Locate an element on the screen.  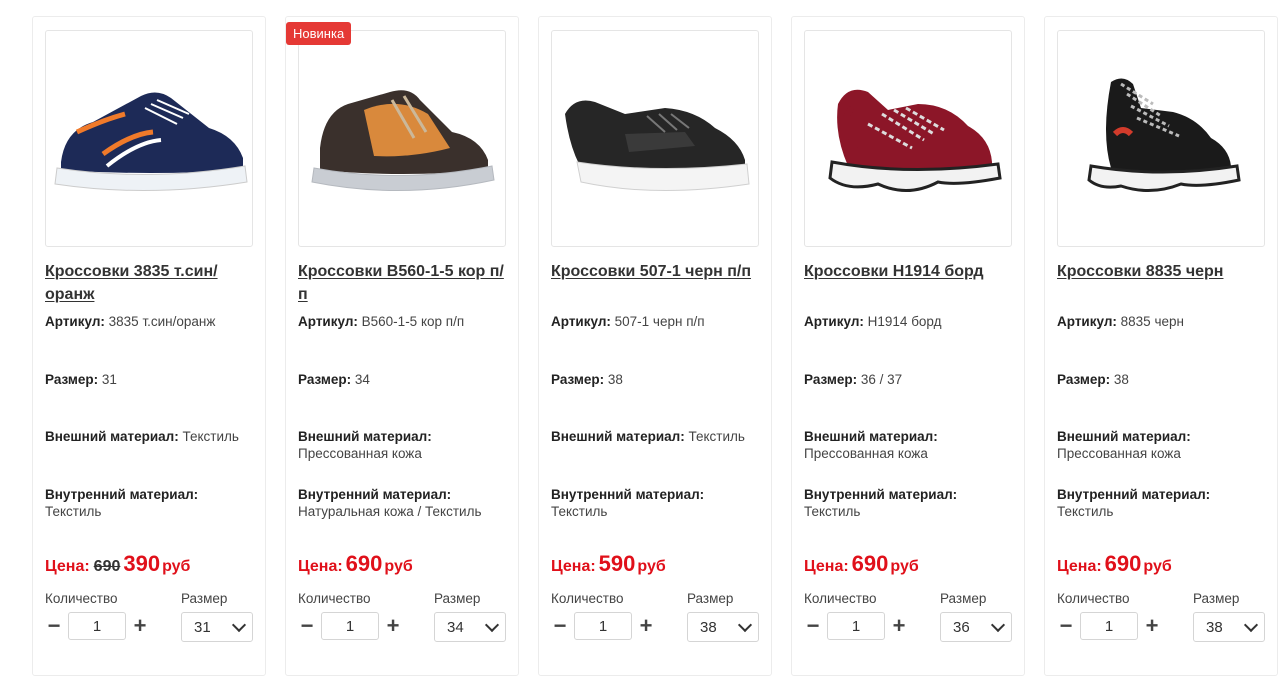
size-value: 31 is located at coordinates (109, 379).